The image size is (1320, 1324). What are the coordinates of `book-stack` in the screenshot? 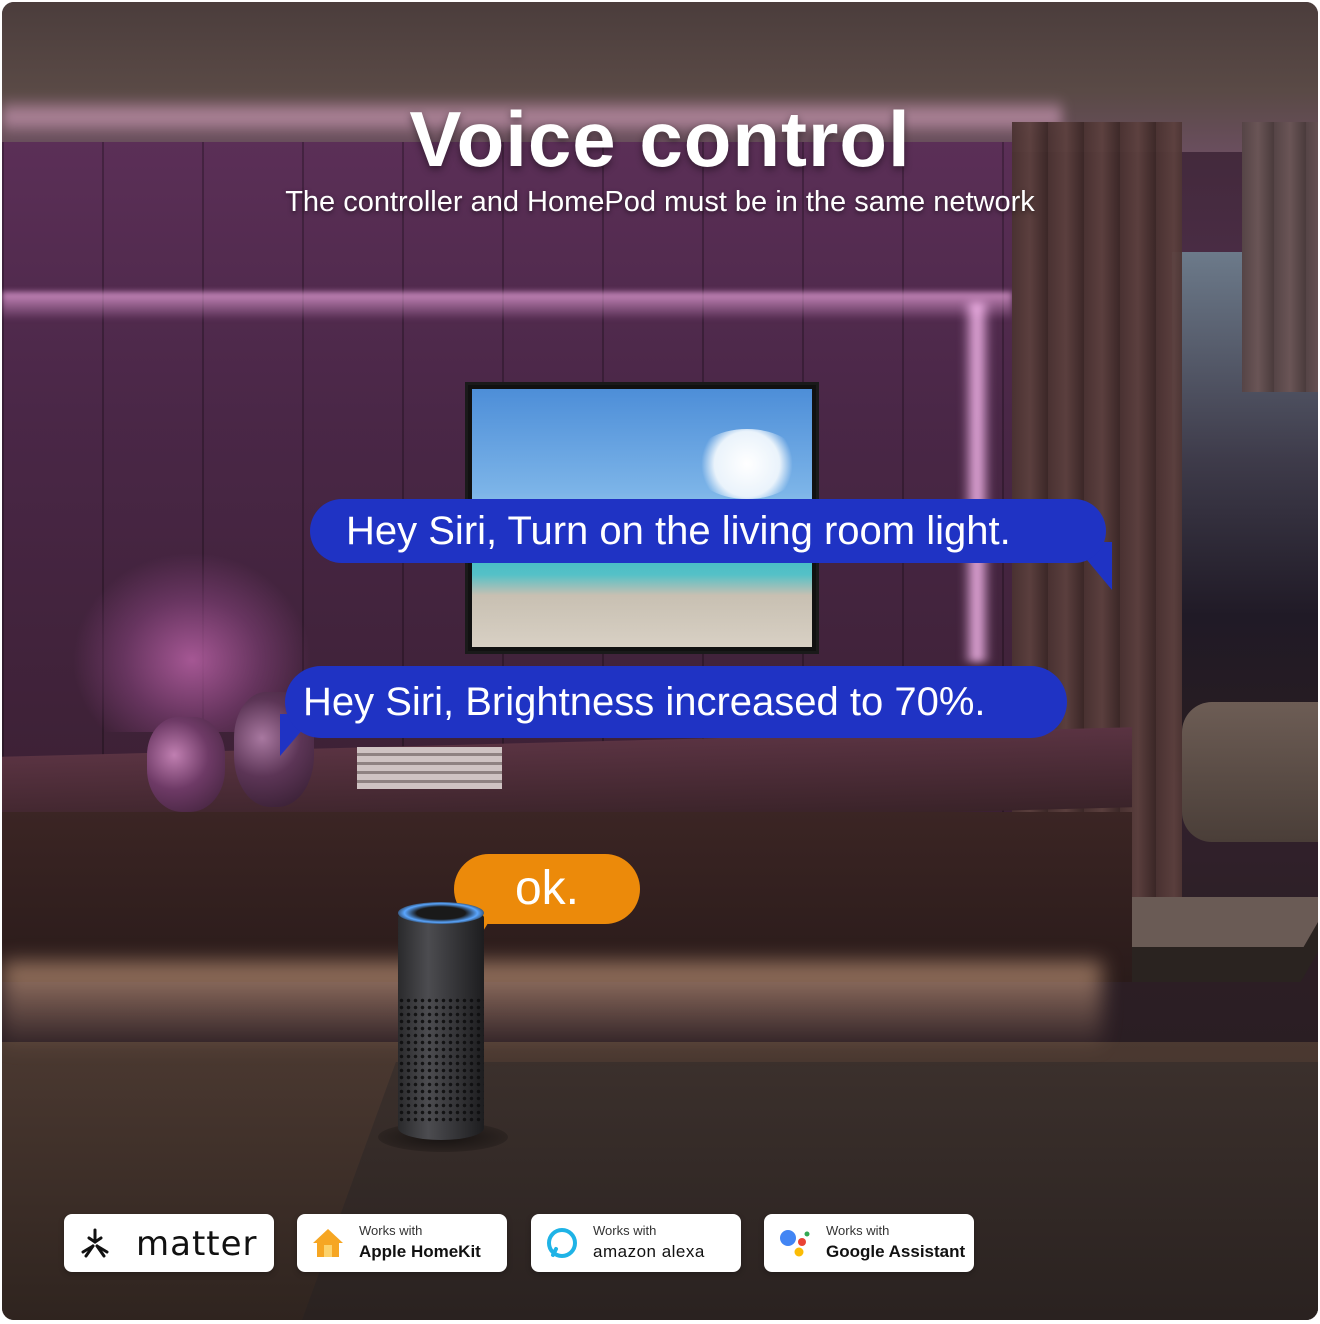 It's located at (429, 768).